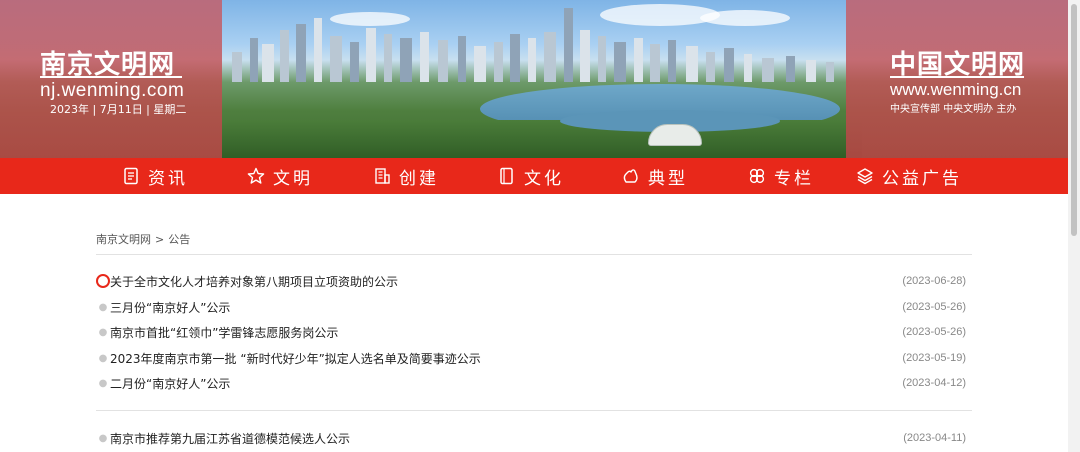 The width and height of the screenshot is (1080, 452). I want to click on nav-label: 典型, so click(668, 178).